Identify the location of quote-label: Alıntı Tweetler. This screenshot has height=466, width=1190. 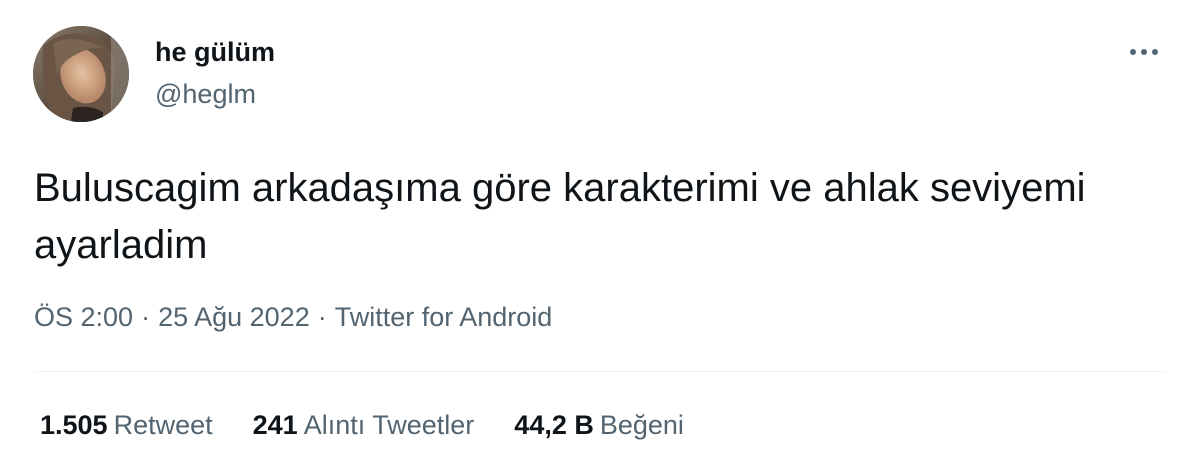
(389, 425).